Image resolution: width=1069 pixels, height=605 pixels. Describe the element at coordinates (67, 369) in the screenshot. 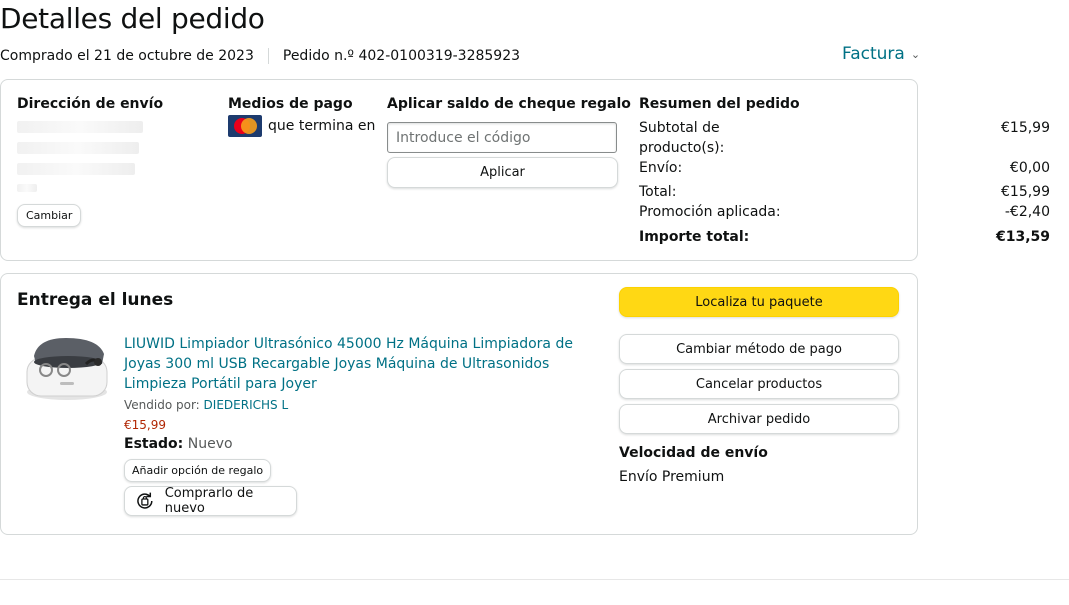

I see `ultrasonic-cleaner-image` at that location.